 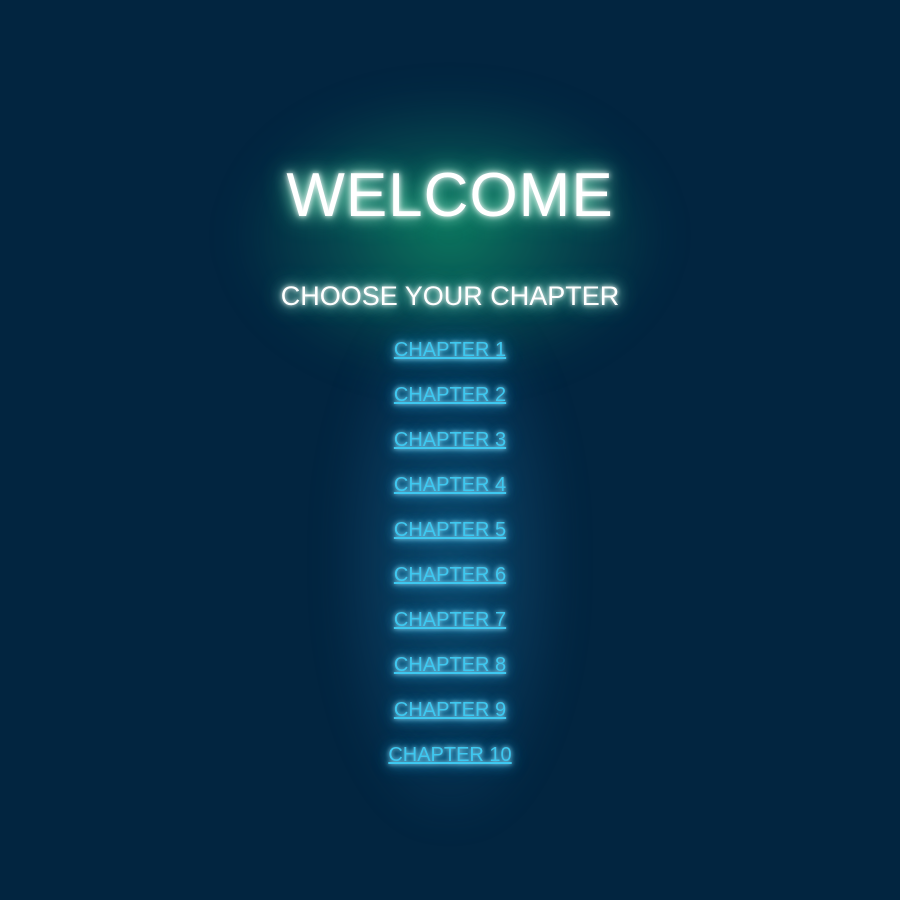 I want to click on chapter-link-3: CHAPTER 3, so click(x=450, y=440).